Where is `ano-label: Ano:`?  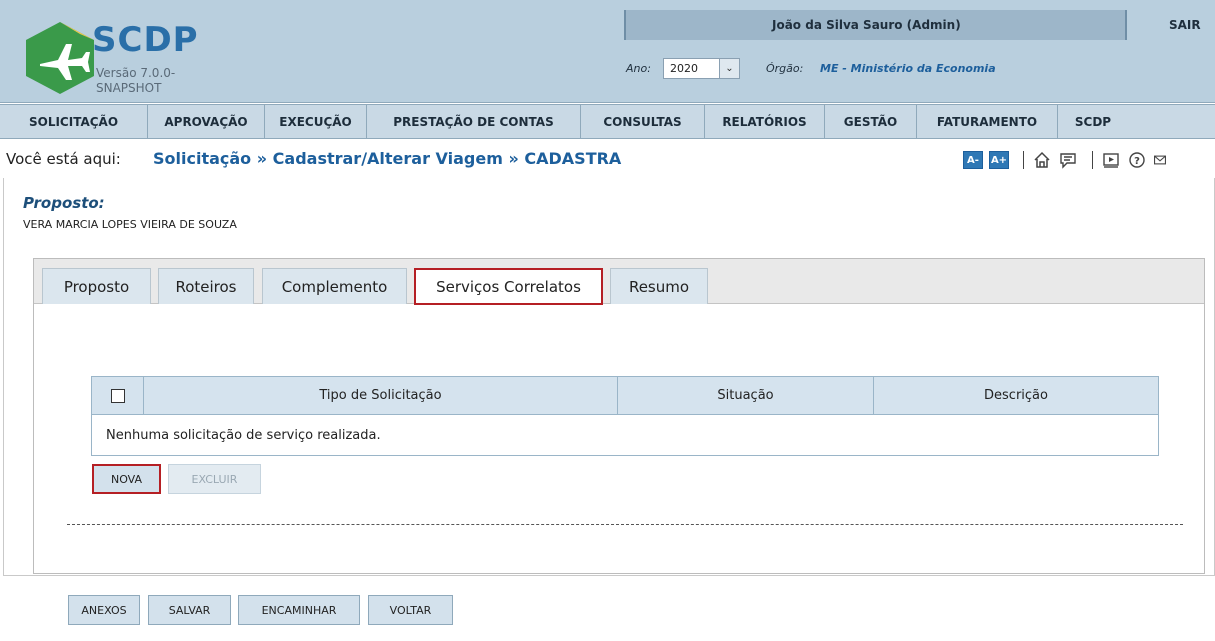 ano-label: Ano: is located at coordinates (638, 68).